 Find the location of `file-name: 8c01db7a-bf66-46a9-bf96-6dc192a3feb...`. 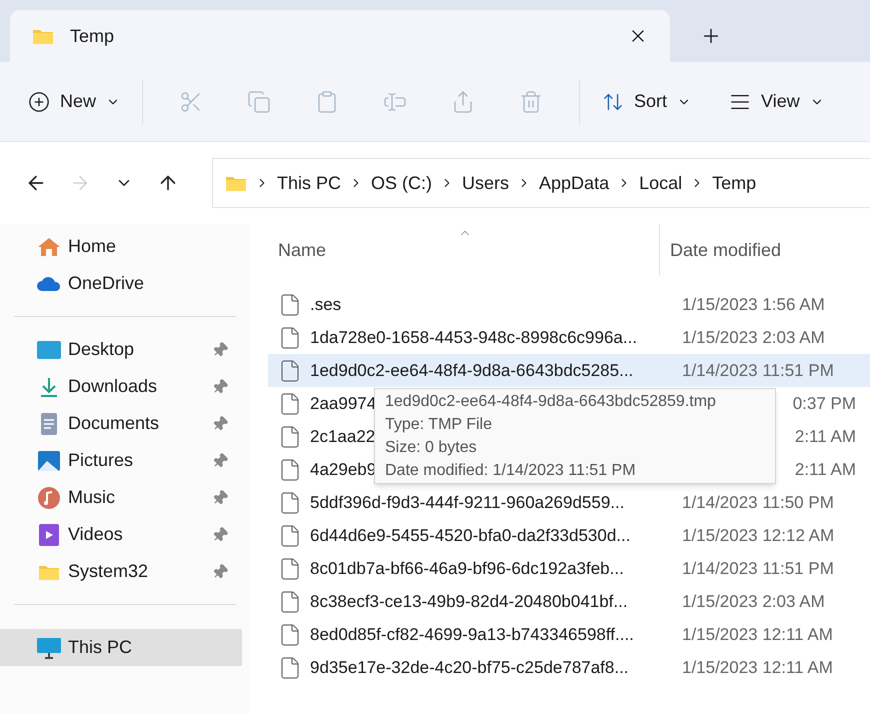

file-name: 8c01db7a-bf66-46a9-bf96-6dc192a3feb... is located at coordinates (467, 569).